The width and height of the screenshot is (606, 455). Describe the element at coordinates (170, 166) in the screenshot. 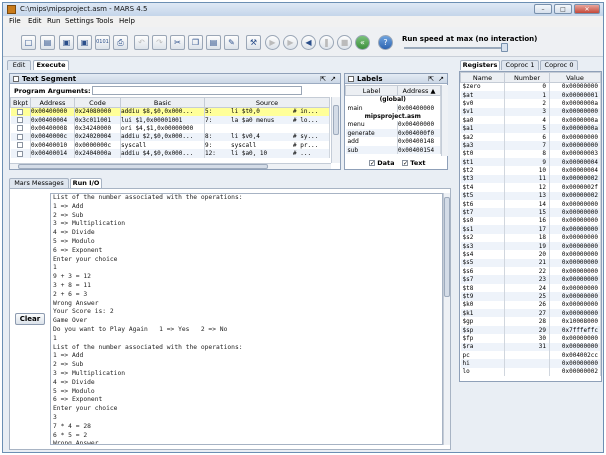

I see `text-segment-hscroll` at that location.